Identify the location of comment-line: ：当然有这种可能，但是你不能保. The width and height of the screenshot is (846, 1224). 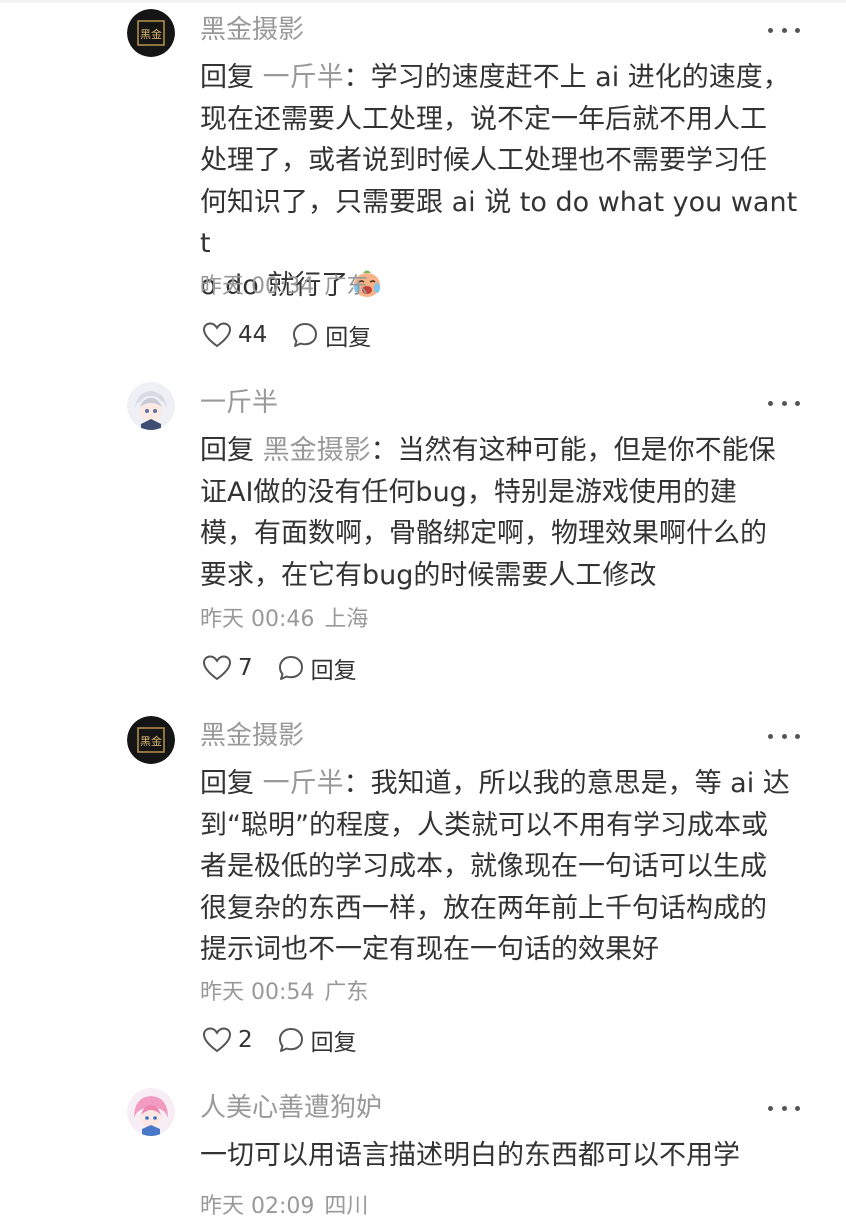
(573, 450).